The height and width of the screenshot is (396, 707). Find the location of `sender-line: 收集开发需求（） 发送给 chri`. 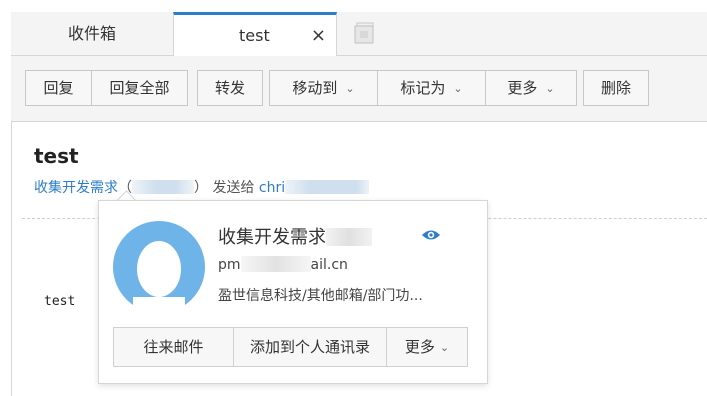

sender-line: 收集开发需求（） 发送给 chri is located at coordinates (202, 187).